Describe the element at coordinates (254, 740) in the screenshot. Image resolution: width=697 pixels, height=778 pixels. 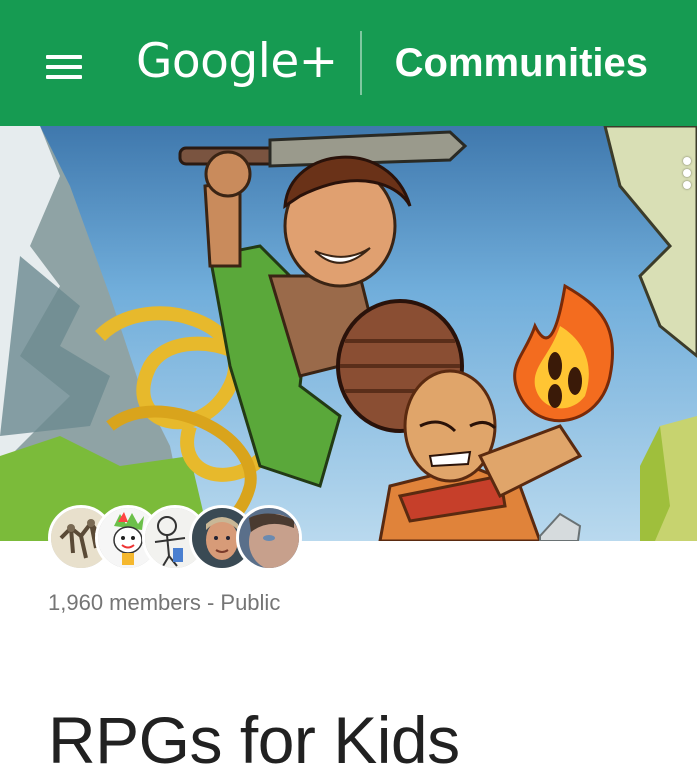
I see `community-name: RPGs for Kids` at that location.